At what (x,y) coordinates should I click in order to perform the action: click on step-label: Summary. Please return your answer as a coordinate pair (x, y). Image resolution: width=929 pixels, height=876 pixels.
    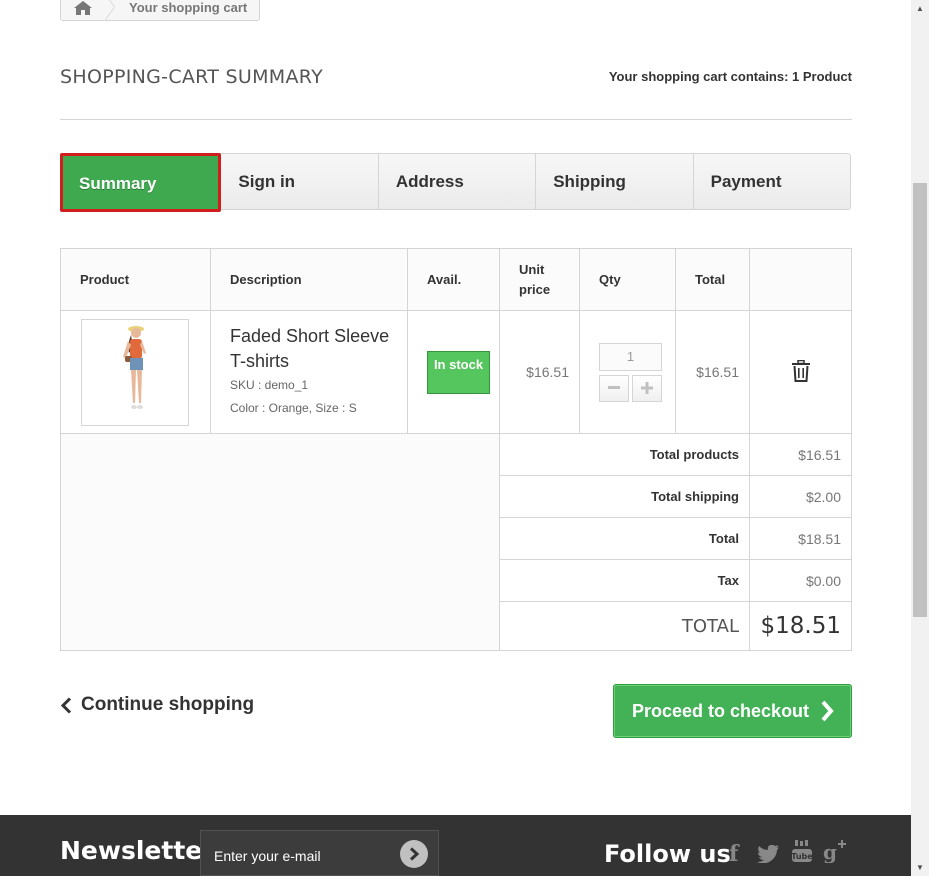
    Looking at the image, I should click on (118, 183).